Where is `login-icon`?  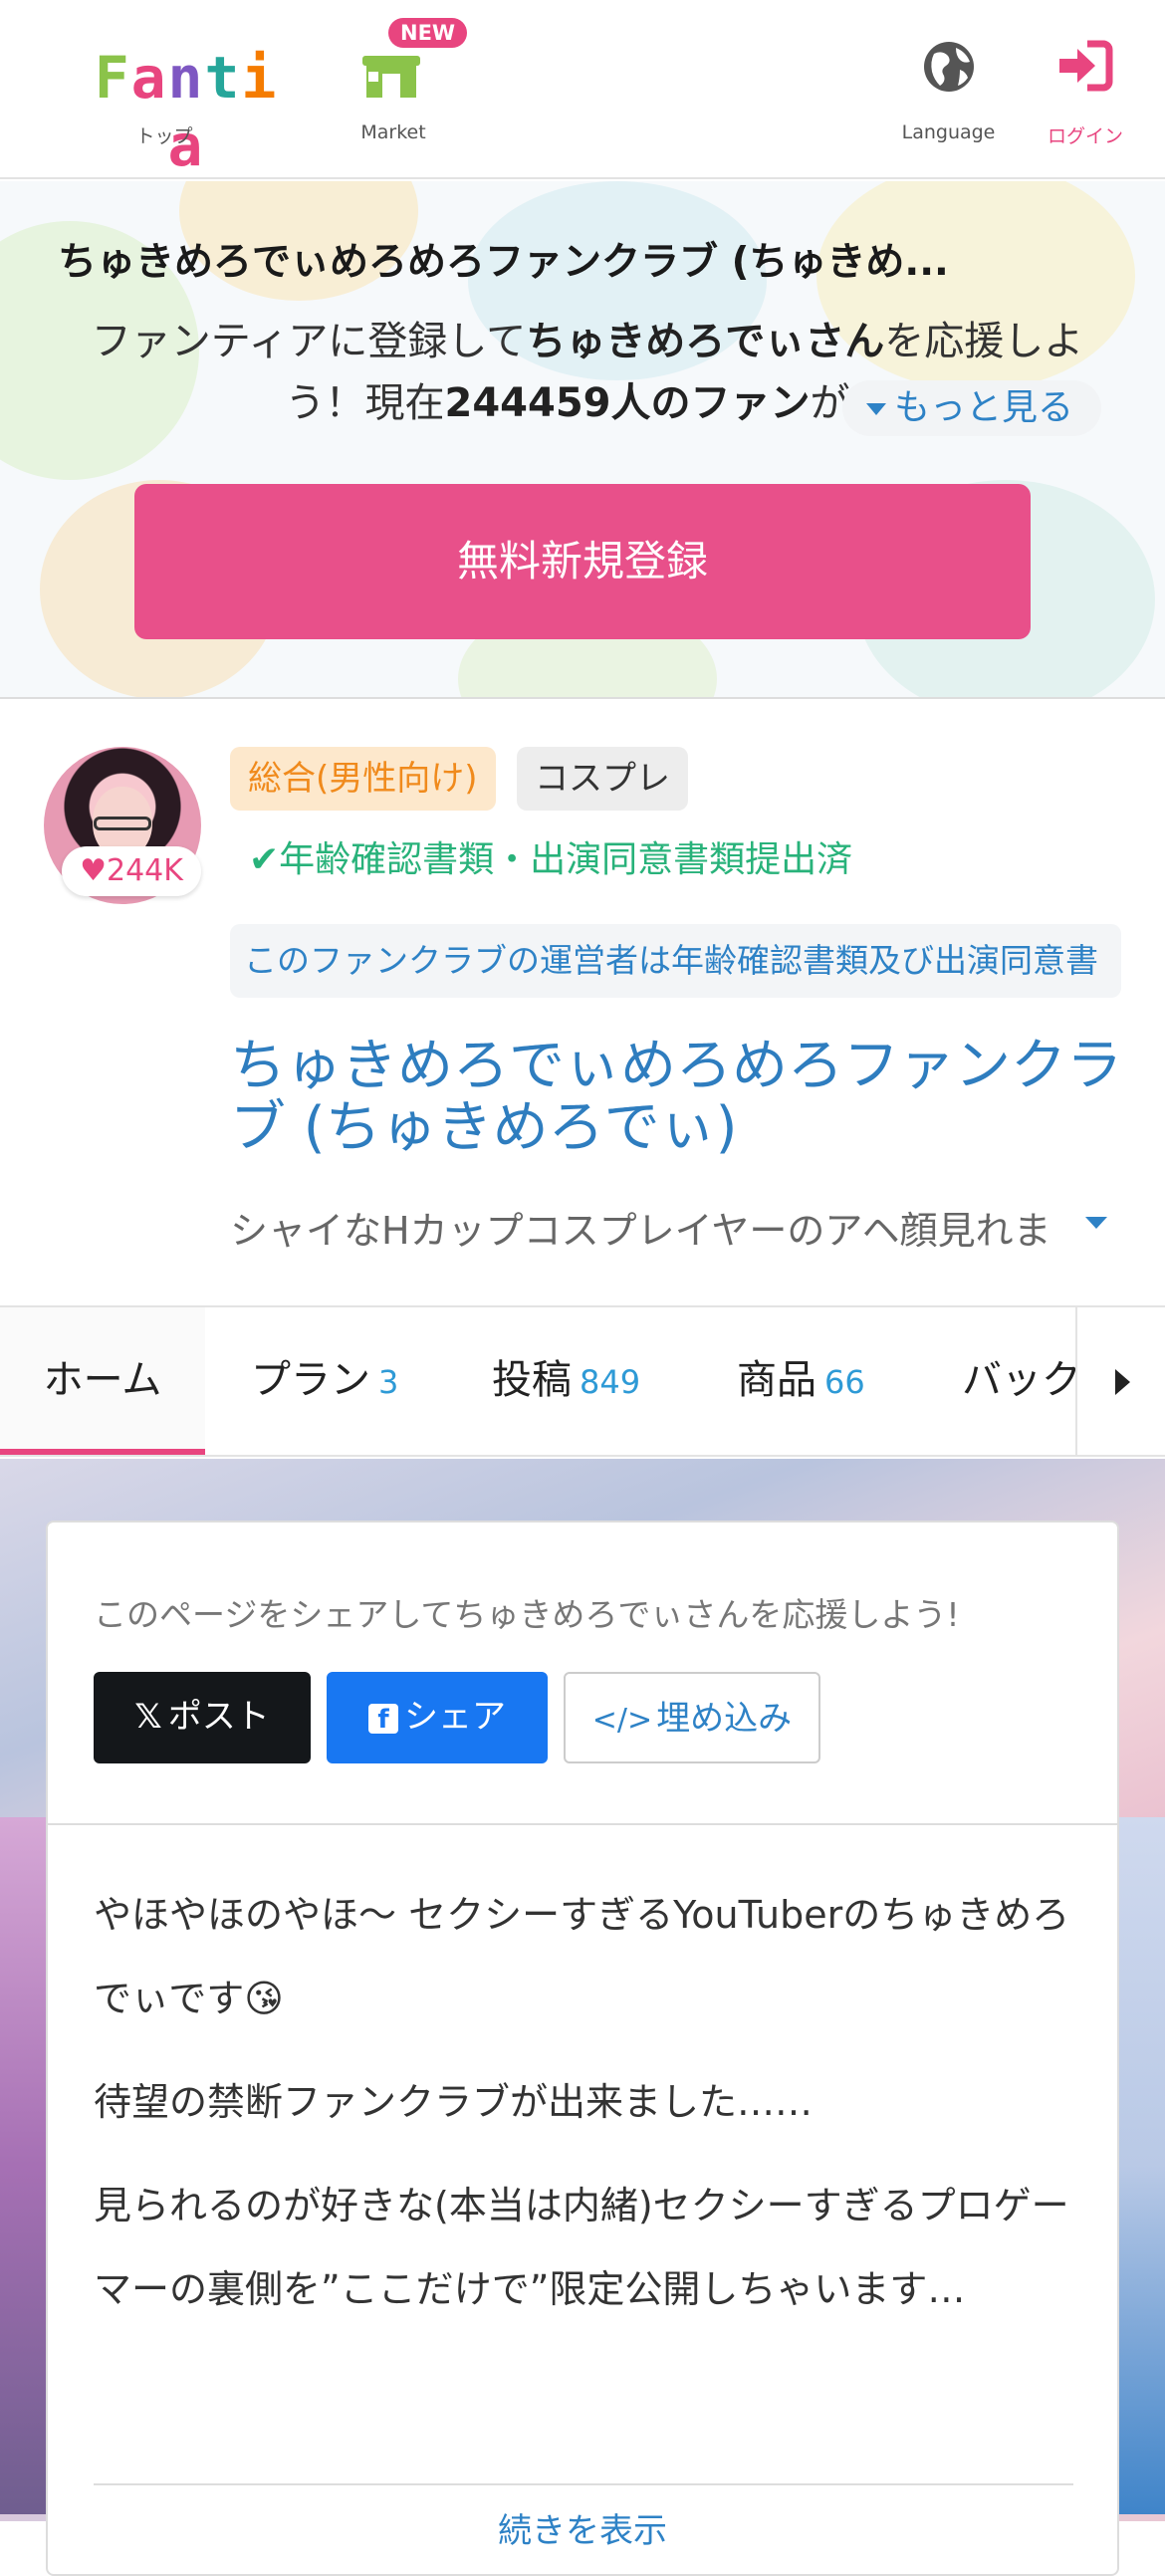
login-icon is located at coordinates (1086, 66).